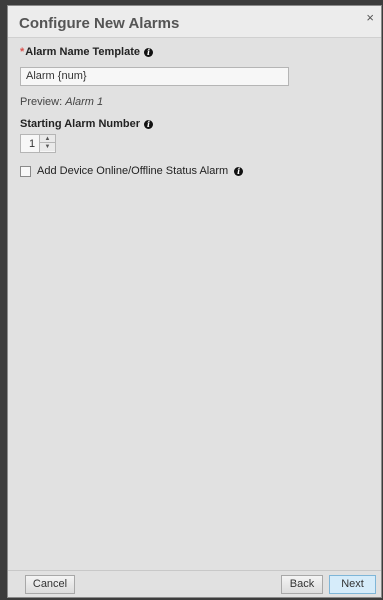  I want to click on stepper-buttons: ▲ ▼, so click(47, 143).